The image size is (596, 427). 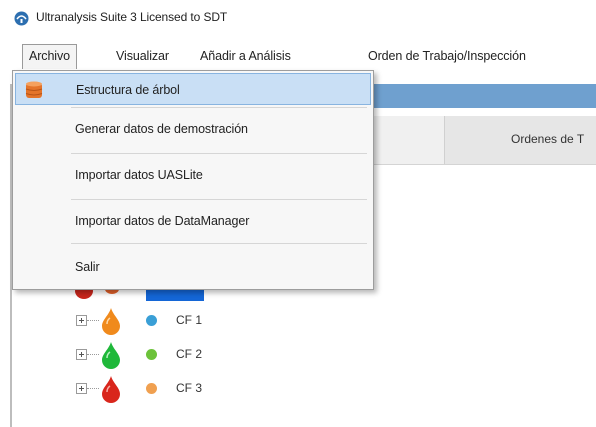 I want to click on tab-ordenes-label: Ordenes de T, so click(x=548, y=139).